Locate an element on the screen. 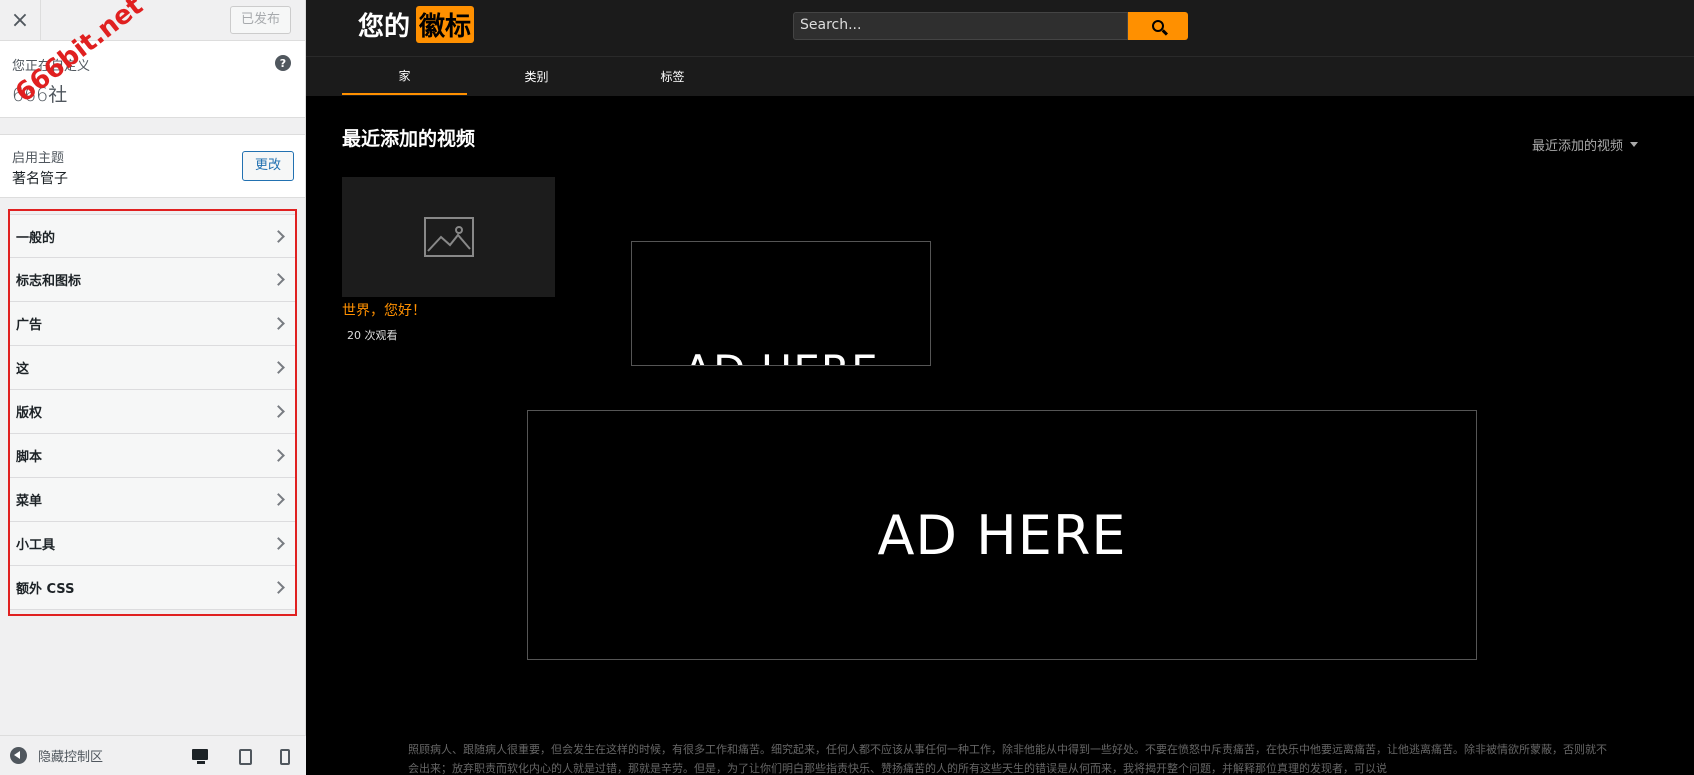 The width and height of the screenshot is (1694, 775). logo-text: 您的 is located at coordinates (384, 27).